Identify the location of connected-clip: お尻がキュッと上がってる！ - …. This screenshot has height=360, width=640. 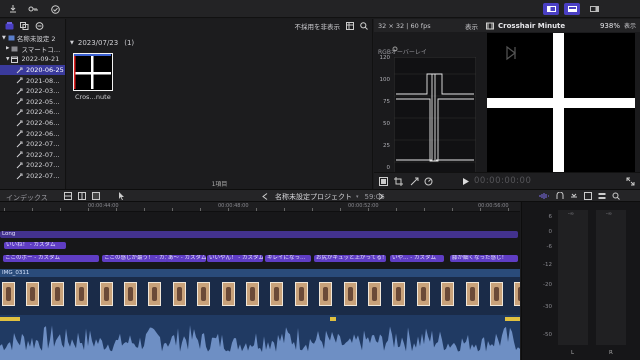
(350, 258).